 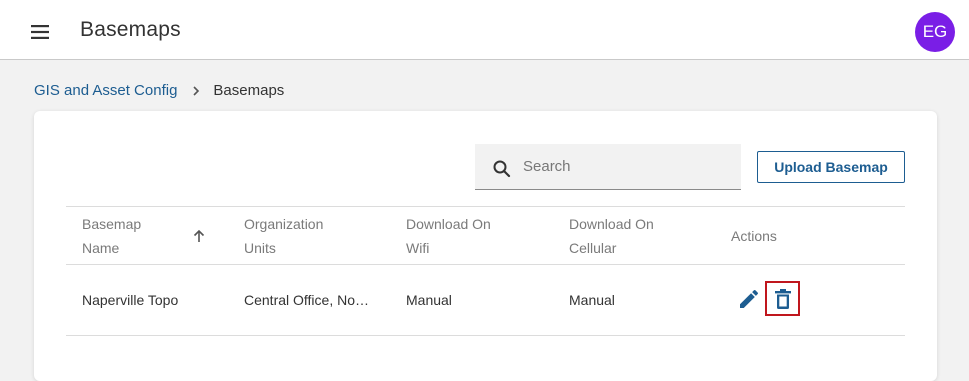 I want to click on column-header-label-line2: Wifi, so click(x=418, y=248).